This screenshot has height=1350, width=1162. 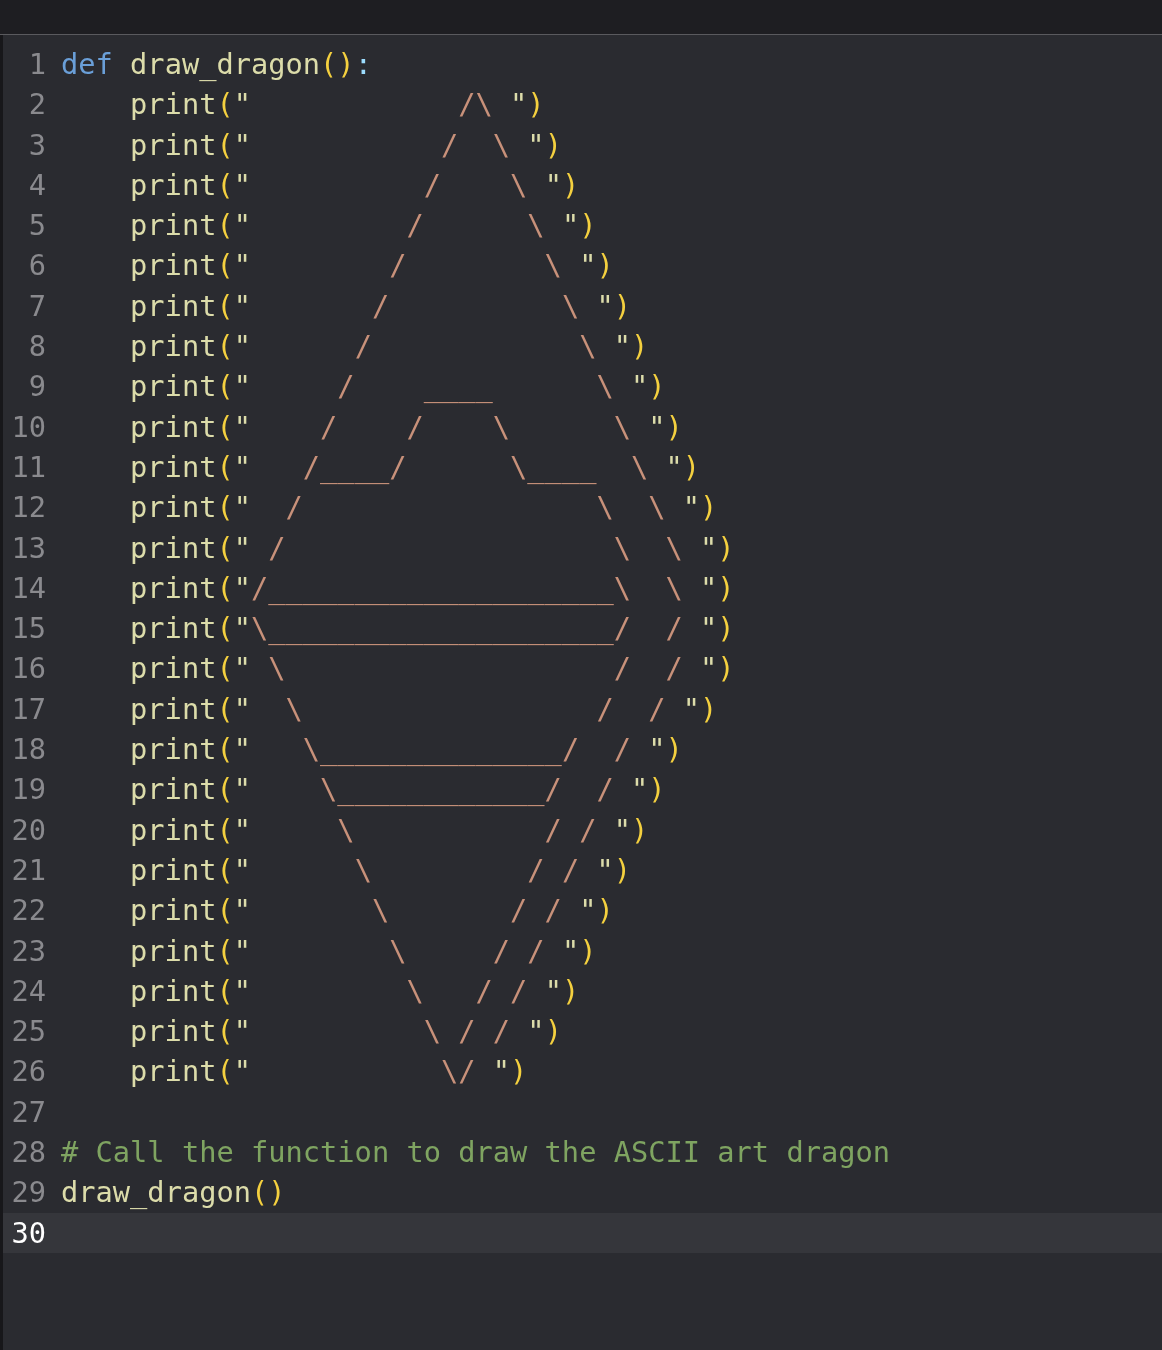 What do you see at coordinates (36, 185) in the screenshot?
I see `line-number: 4` at bounding box center [36, 185].